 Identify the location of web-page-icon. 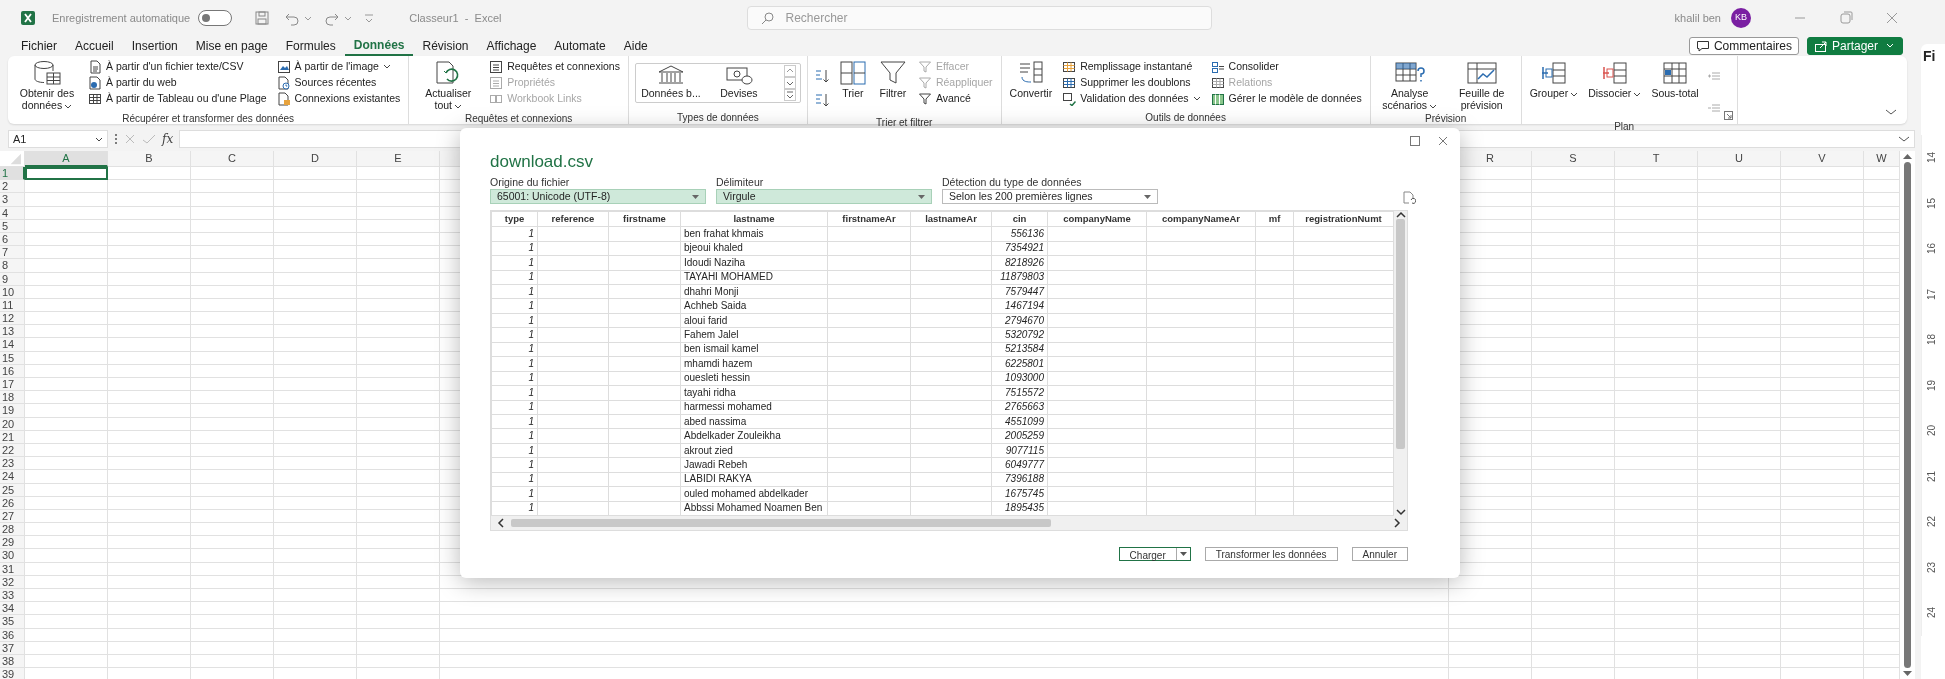
(95, 82).